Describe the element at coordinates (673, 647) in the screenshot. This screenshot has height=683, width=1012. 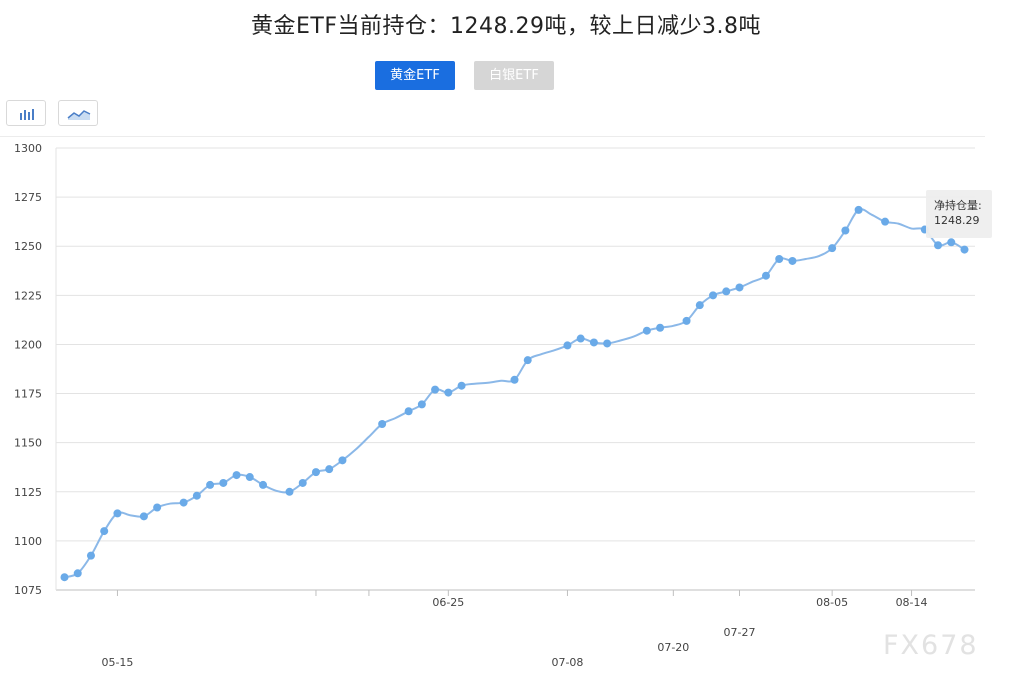
I see `x-tick-label: 07-20` at that location.